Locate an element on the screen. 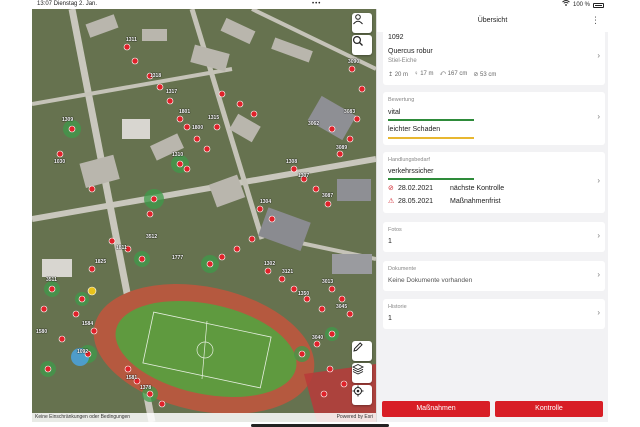 This screenshot has width=640, height=427. battery-icon is located at coordinates (598, 5).